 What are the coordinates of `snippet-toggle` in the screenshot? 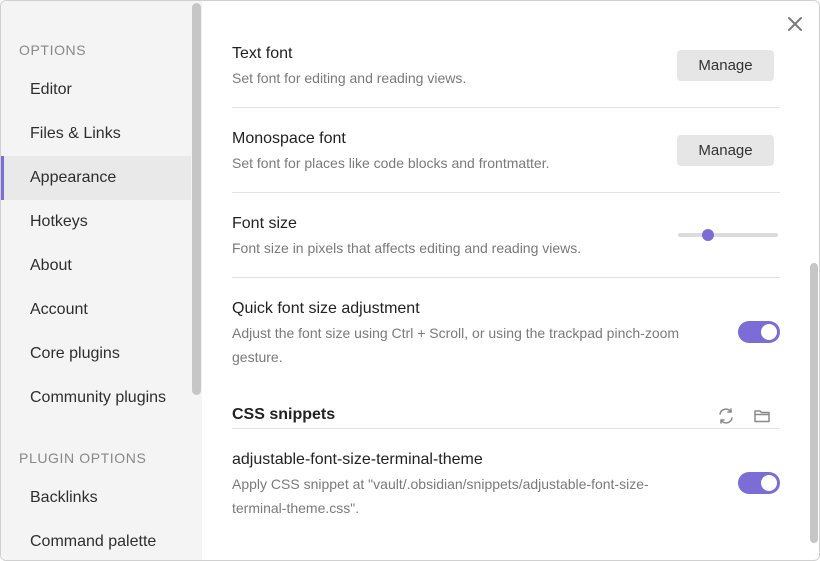 It's located at (759, 483).